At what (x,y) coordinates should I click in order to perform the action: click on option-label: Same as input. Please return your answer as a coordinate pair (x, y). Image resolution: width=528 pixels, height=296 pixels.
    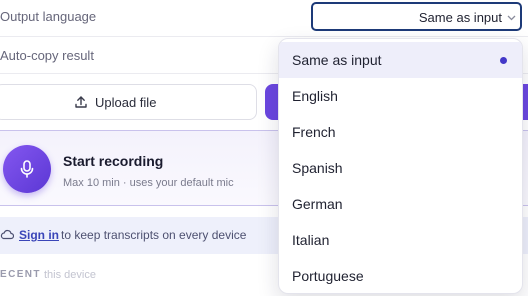
    Looking at the image, I should click on (337, 60).